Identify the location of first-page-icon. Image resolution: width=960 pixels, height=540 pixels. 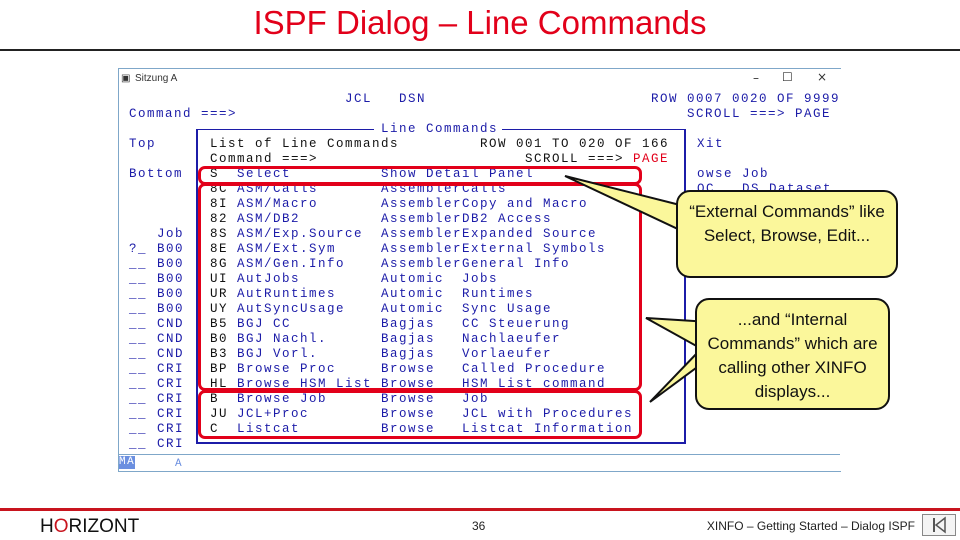
(939, 525).